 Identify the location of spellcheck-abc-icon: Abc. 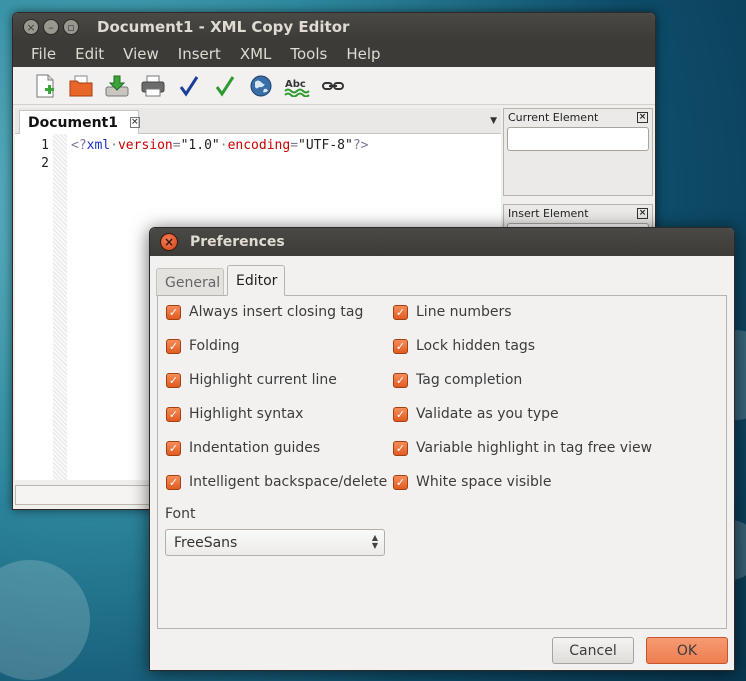
(297, 88).